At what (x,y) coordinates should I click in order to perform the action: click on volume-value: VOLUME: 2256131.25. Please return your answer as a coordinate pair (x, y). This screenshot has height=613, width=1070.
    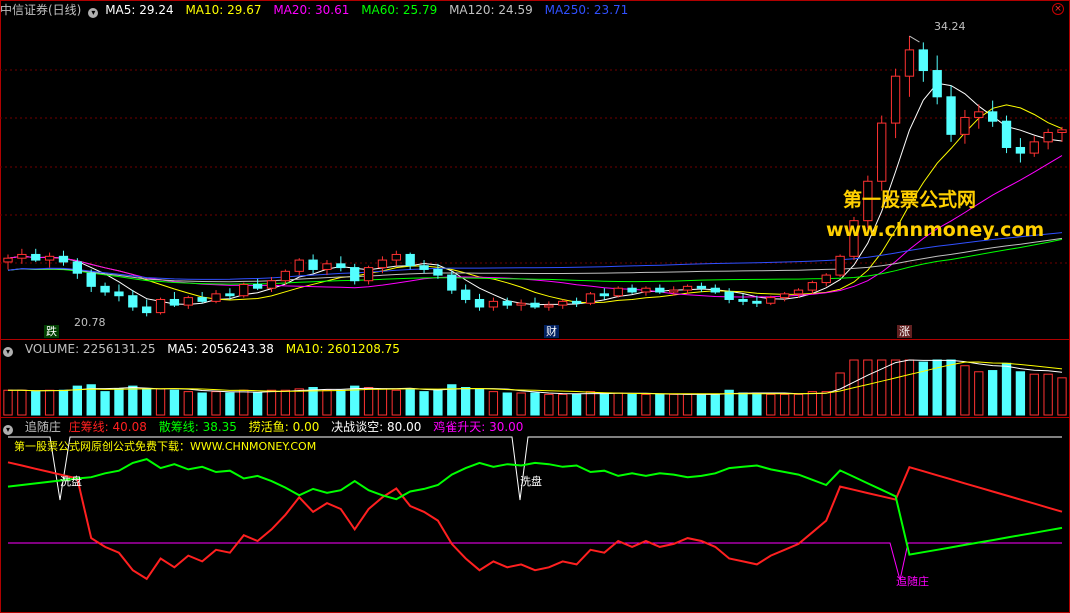
    Looking at the image, I should click on (90, 349).